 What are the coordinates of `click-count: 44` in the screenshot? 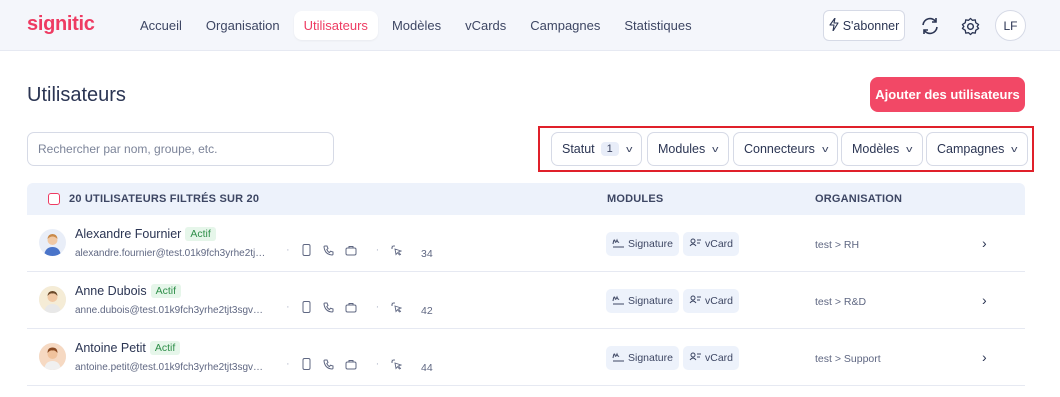 It's located at (427, 368).